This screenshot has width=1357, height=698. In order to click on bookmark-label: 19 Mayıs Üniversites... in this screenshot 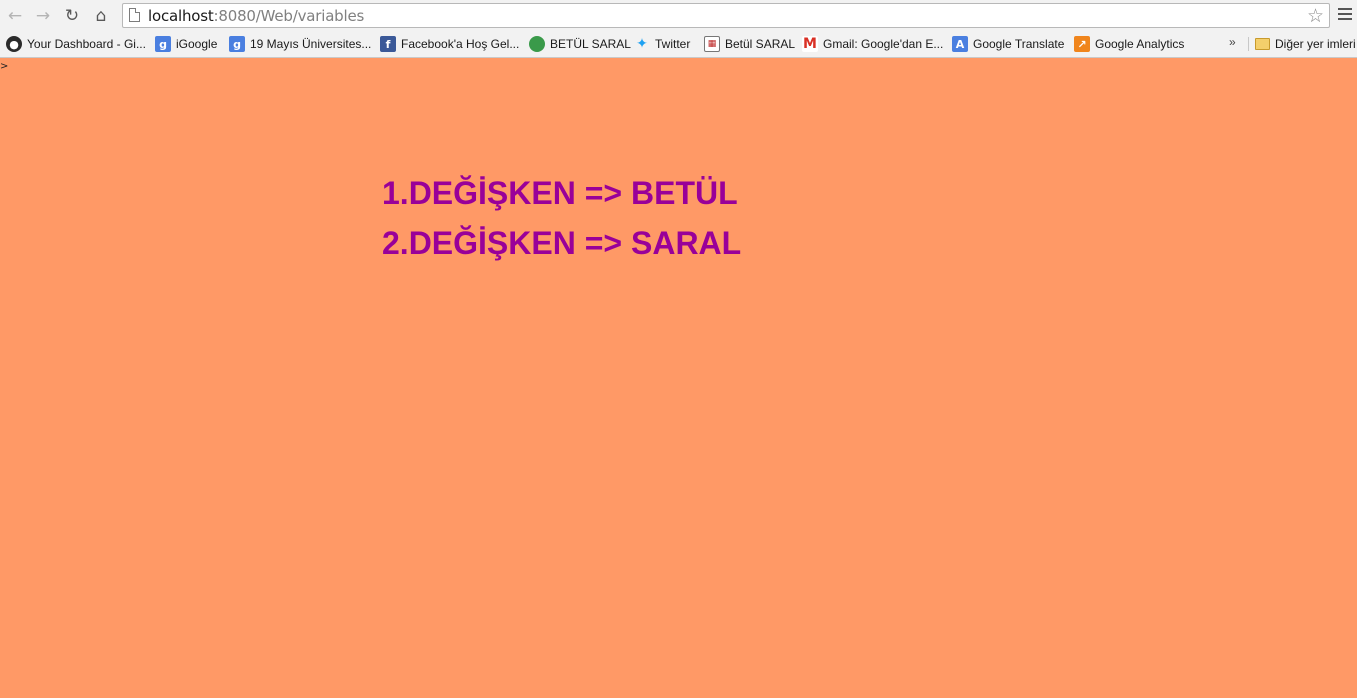, I will do `click(311, 44)`.